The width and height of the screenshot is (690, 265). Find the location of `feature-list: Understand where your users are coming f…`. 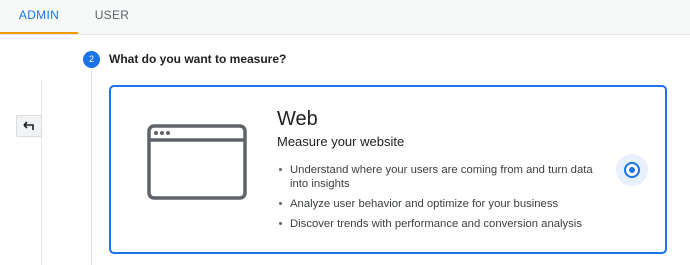

feature-list: Understand where your users are coming f… is located at coordinates (442, 200).